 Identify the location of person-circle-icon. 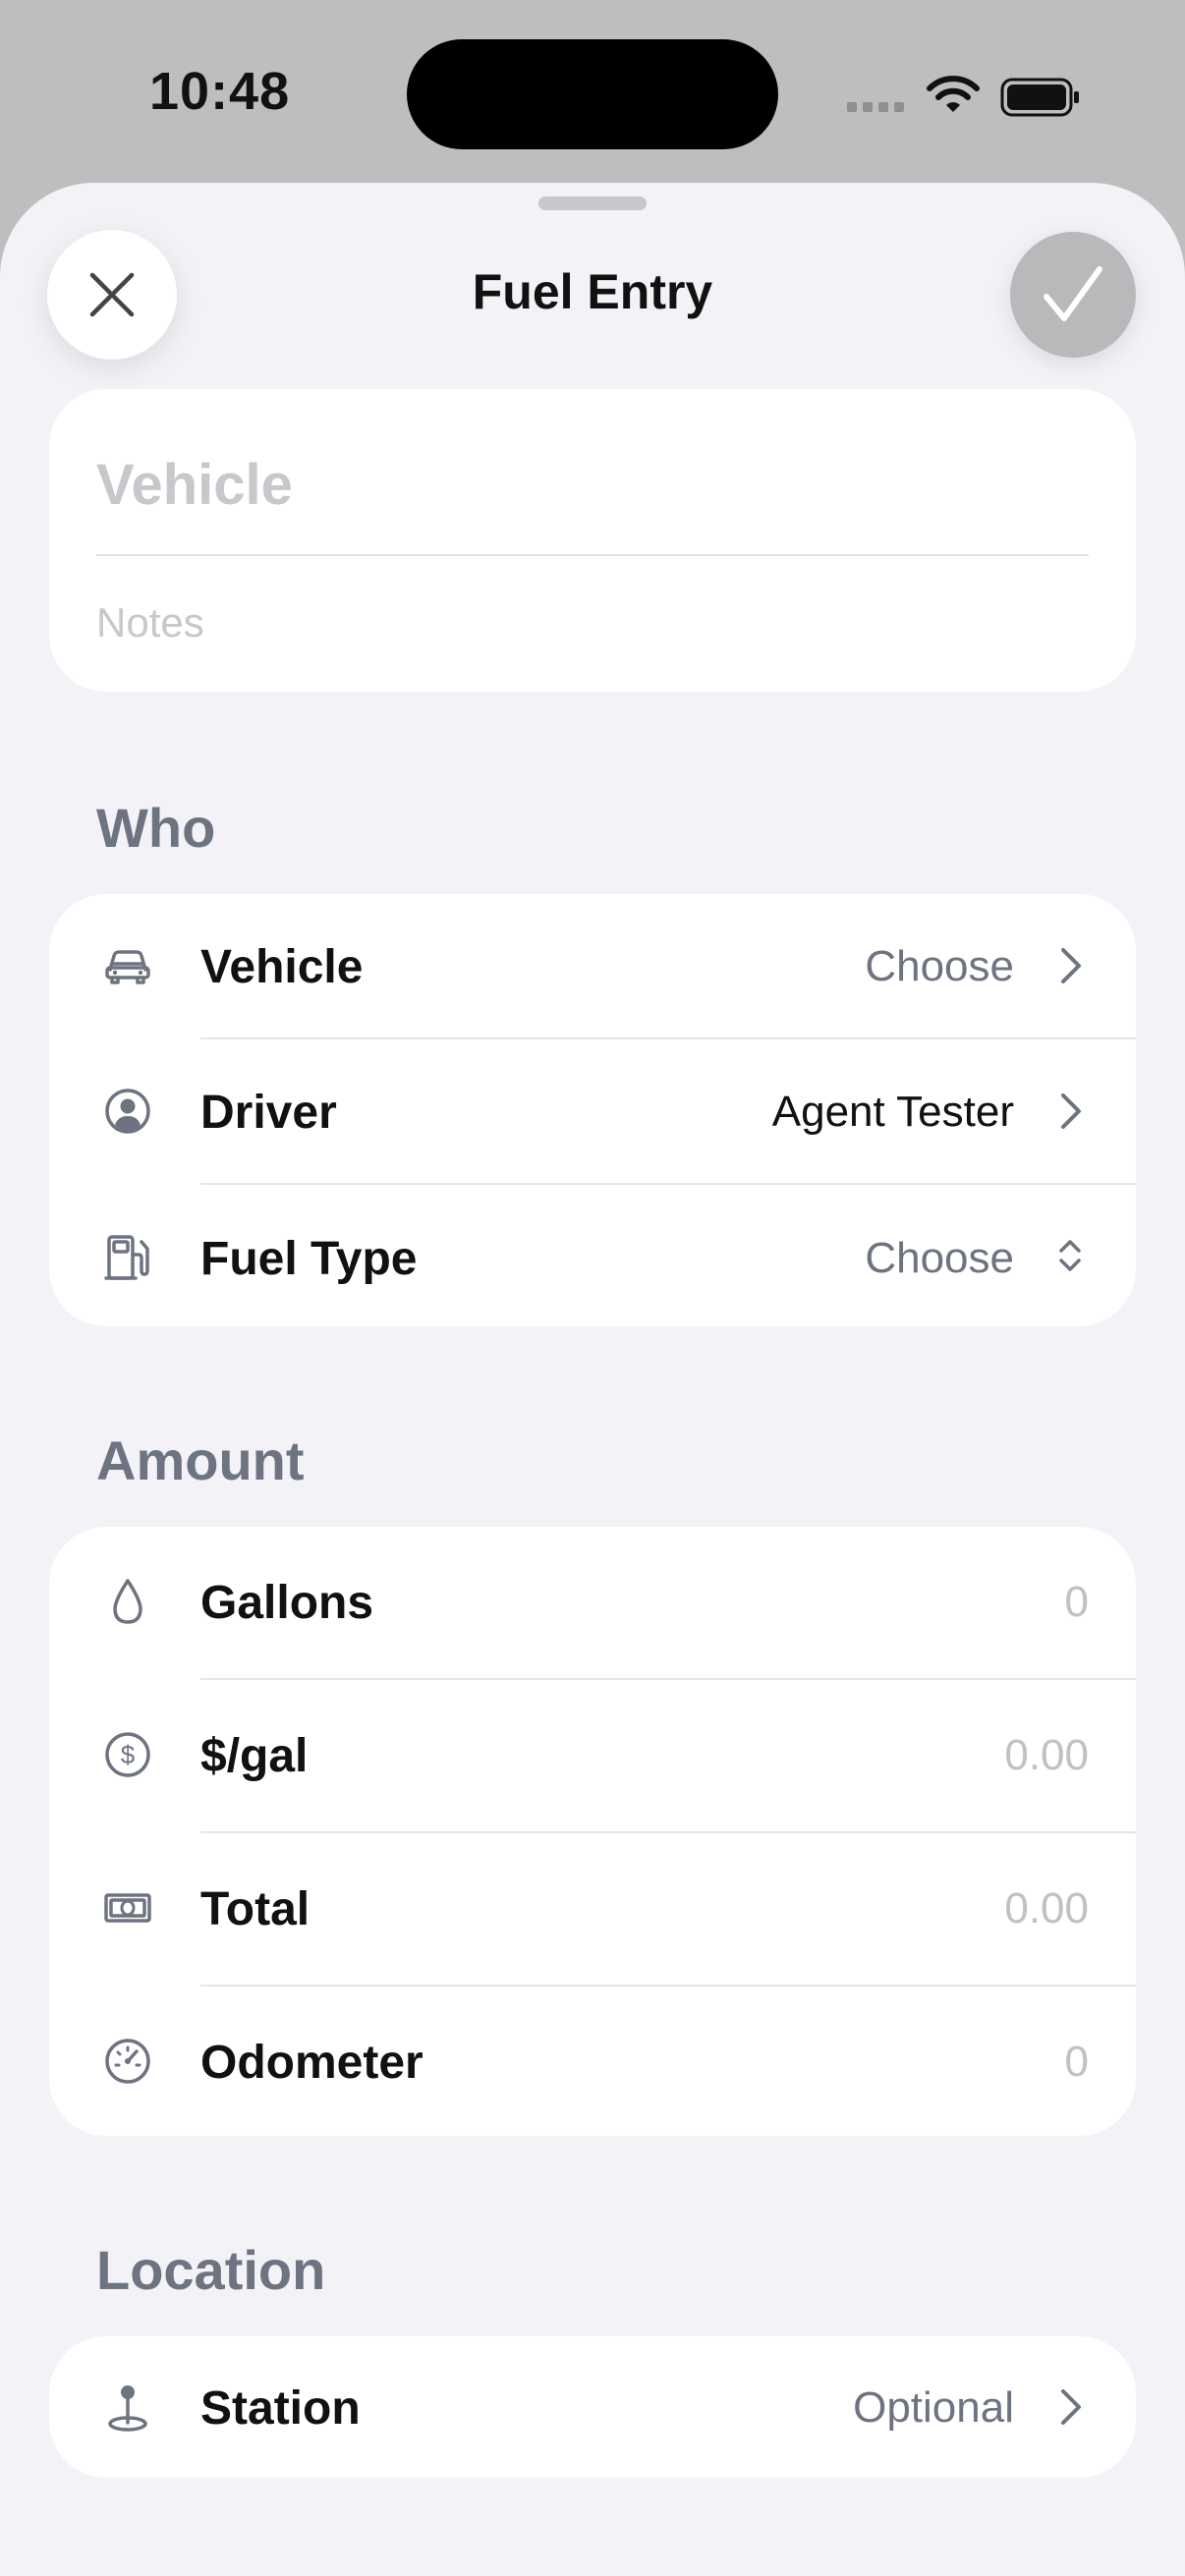
(128, 1111).